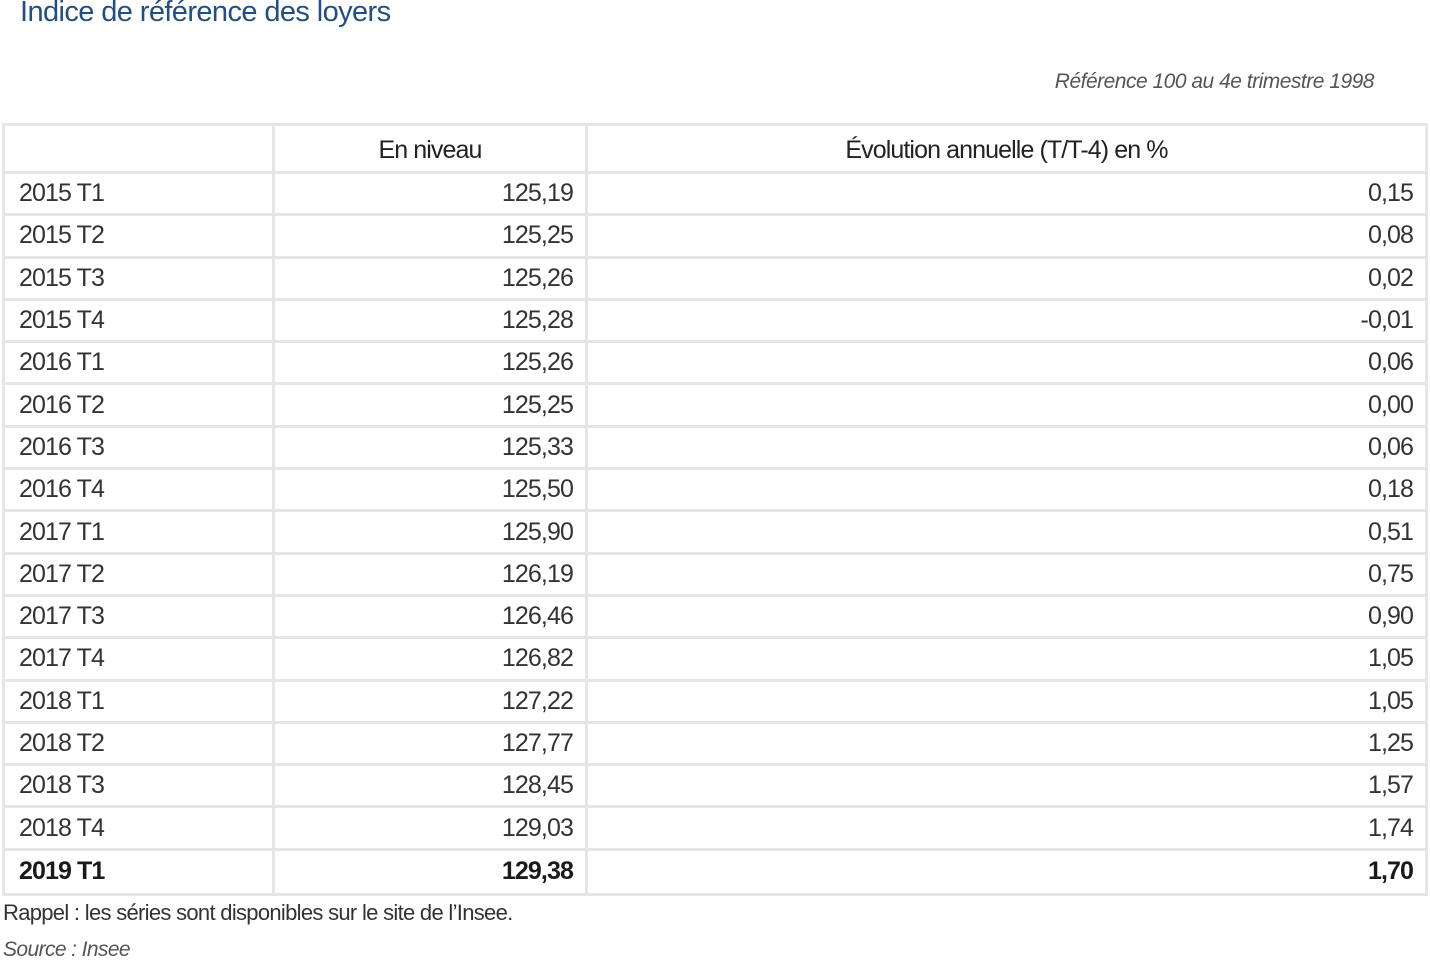  I want to click on period-cell: 2015 T1, so click(140, 195).